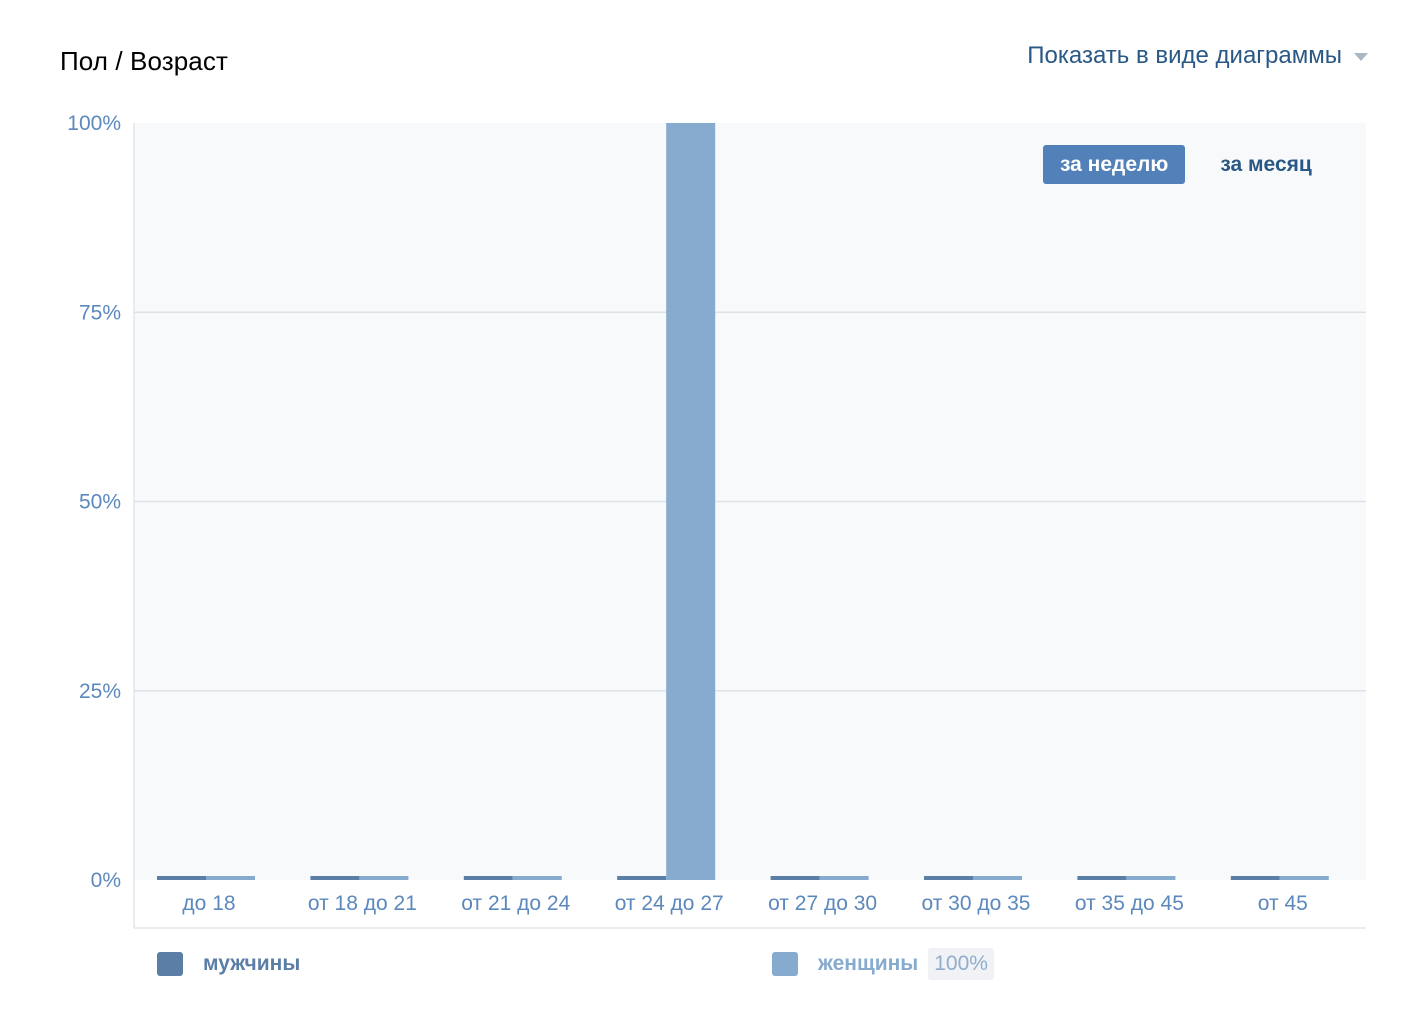 The image size is (1426, 1024). Describe the element at coordinates (170, 964) in the screenshot. I see `legend-swatch-men` at that location.